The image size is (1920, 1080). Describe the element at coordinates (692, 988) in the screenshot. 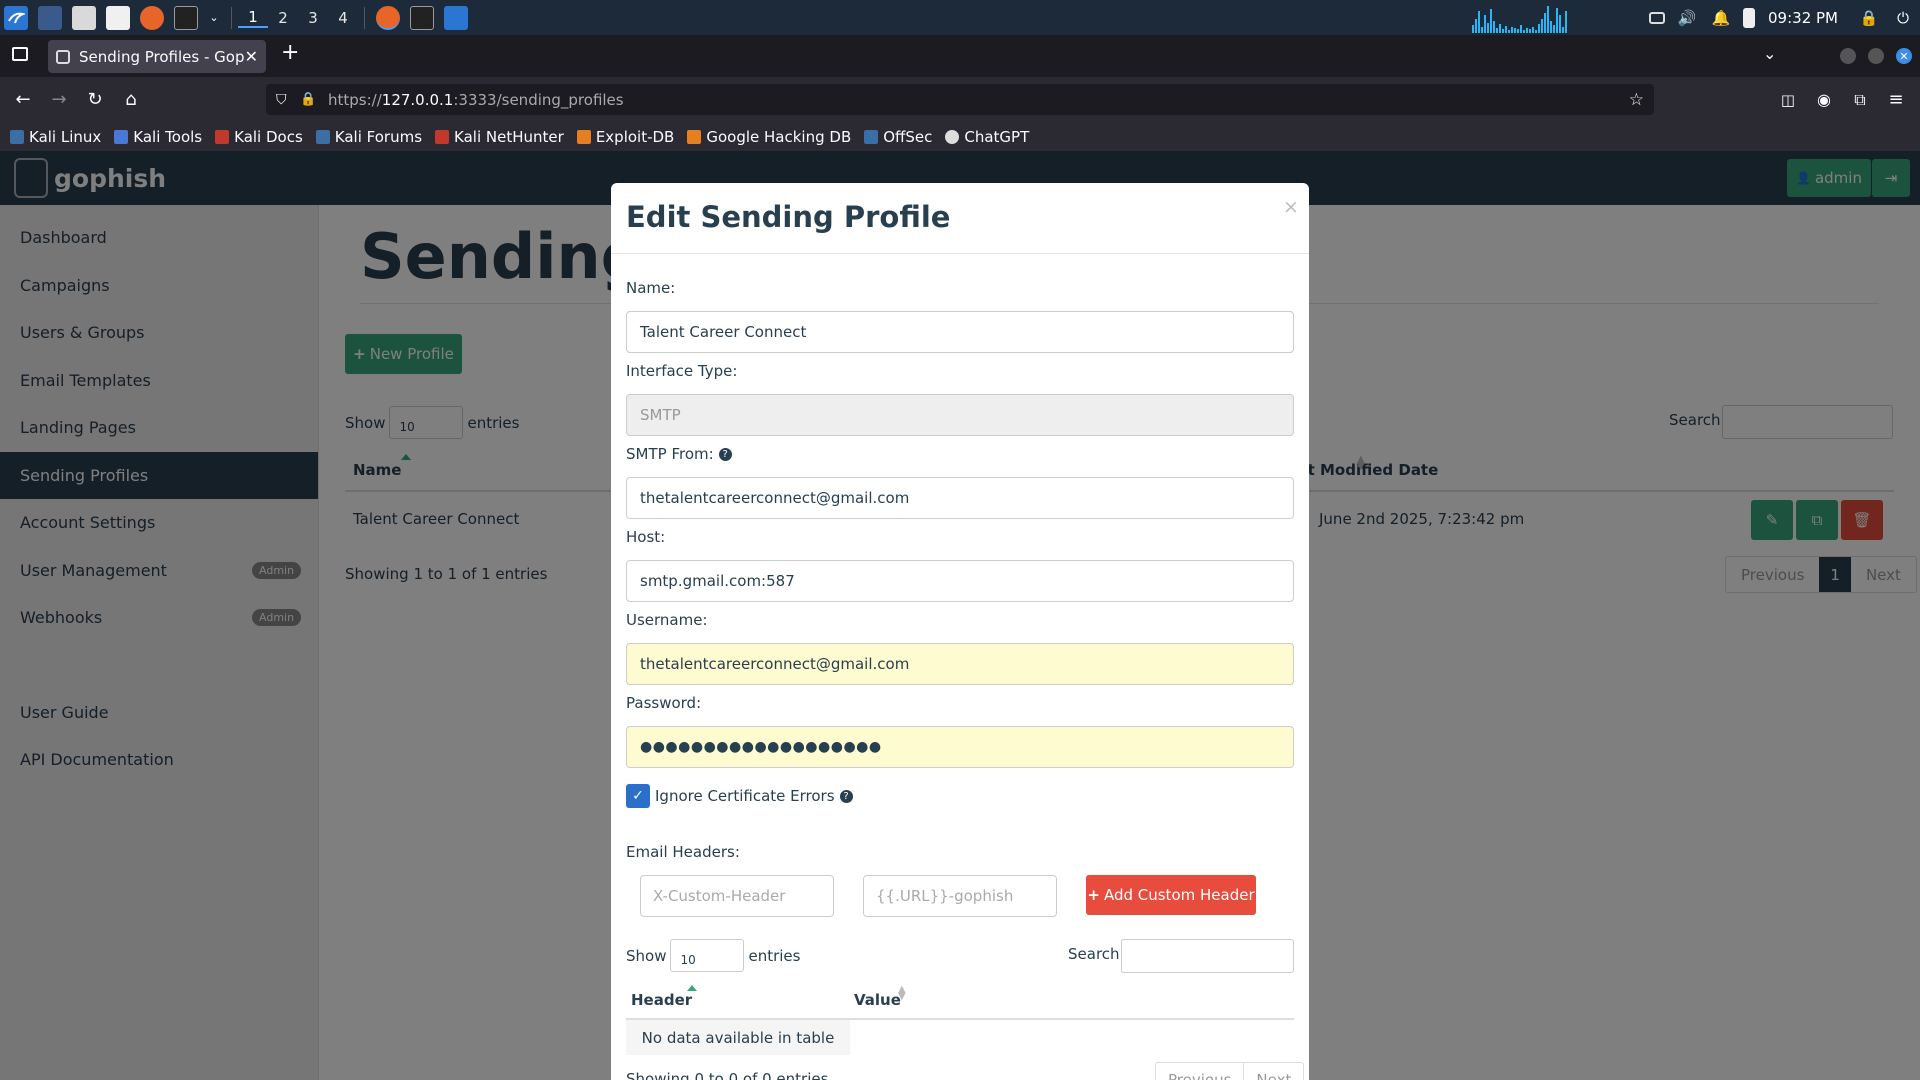

I see `sort-asc-icon` at that location.